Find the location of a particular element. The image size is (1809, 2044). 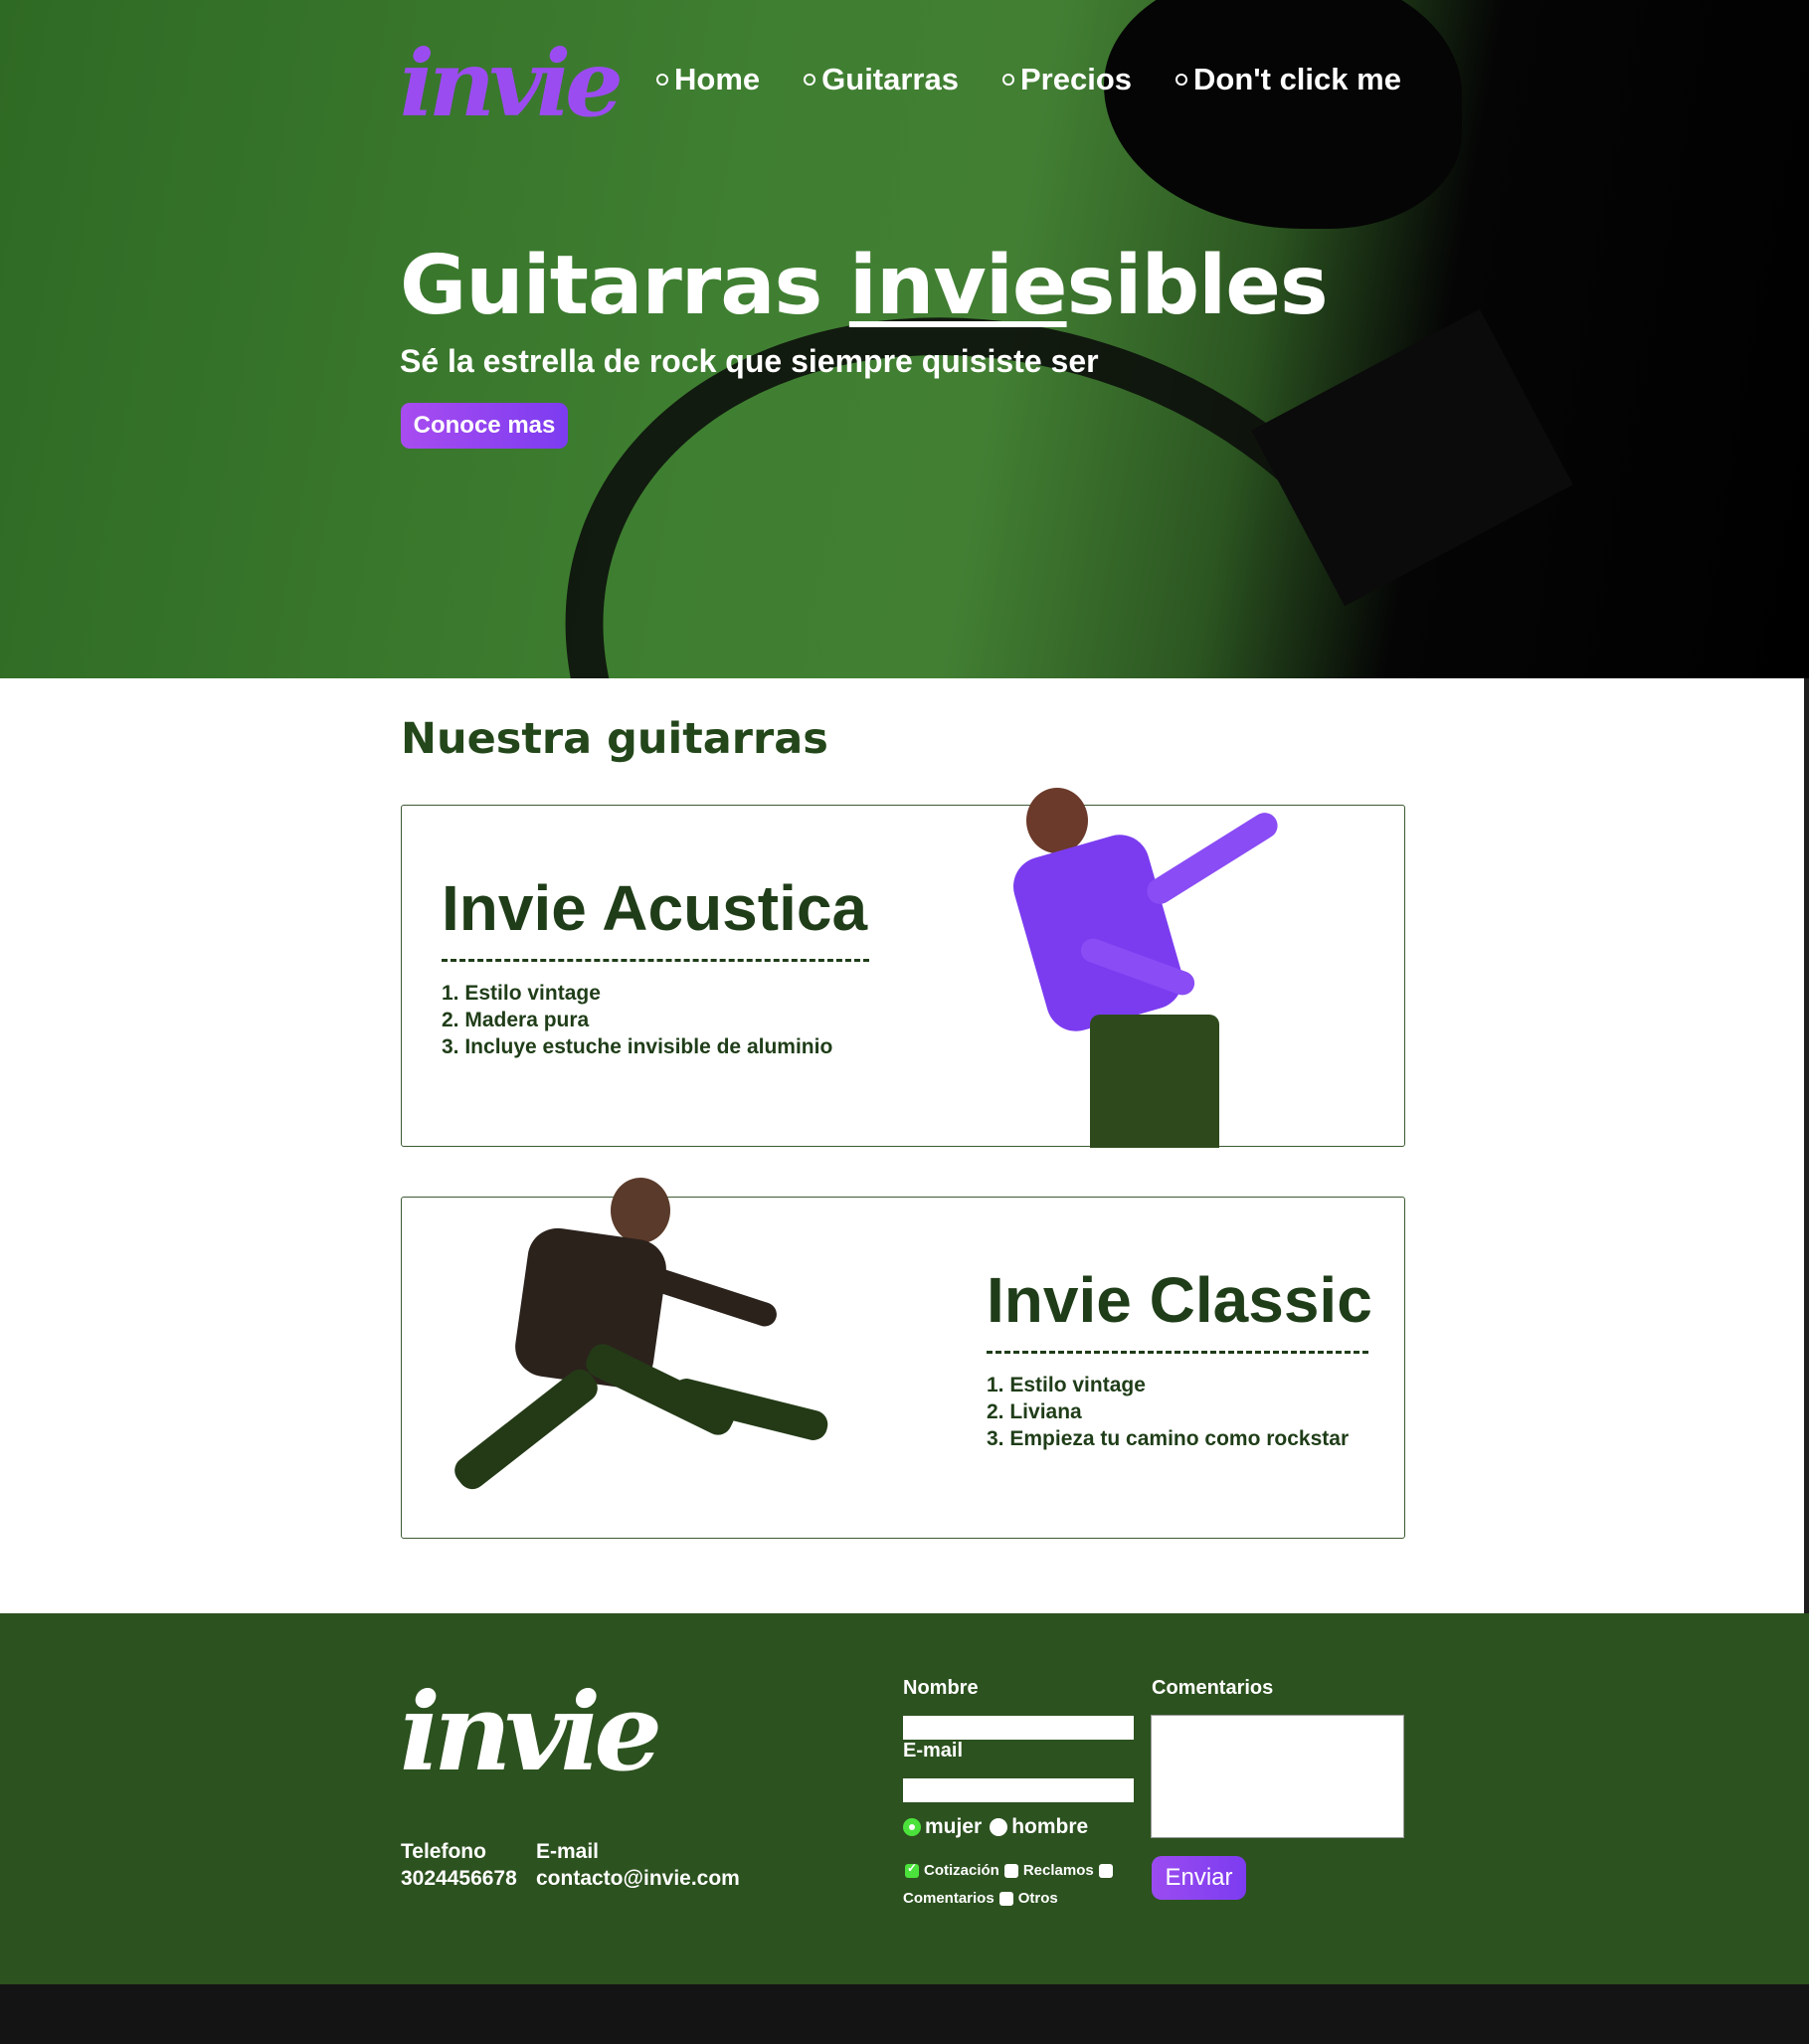

main-nav: Home Guitarras Precios Don't click me is located at coordinates (1028, 79).